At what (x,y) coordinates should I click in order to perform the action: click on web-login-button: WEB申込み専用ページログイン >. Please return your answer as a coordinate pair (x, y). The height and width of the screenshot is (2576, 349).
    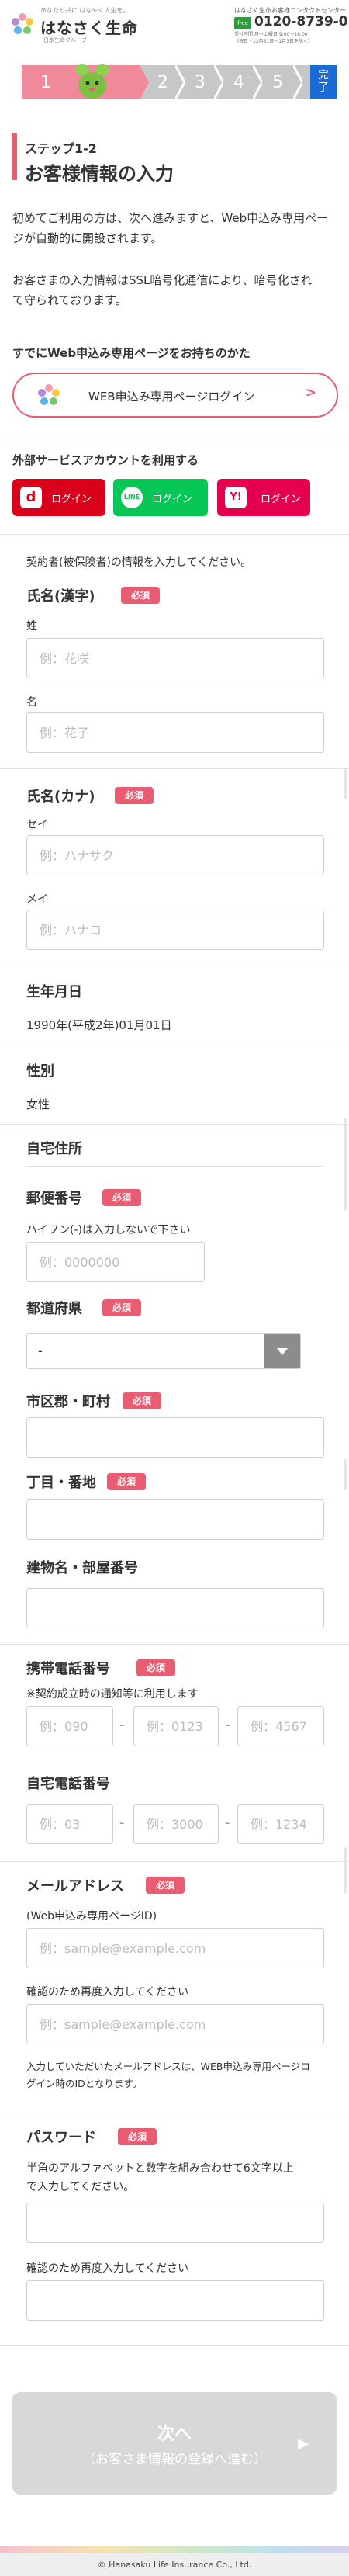
    Looking at the image, I should click on (175, 395).